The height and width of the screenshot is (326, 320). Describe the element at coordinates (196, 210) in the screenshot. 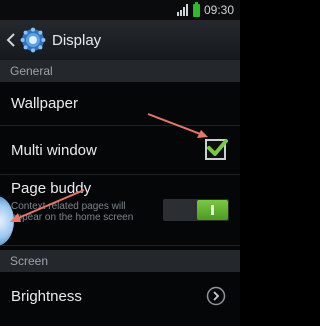

I see `page-buddy-switch` at that location.